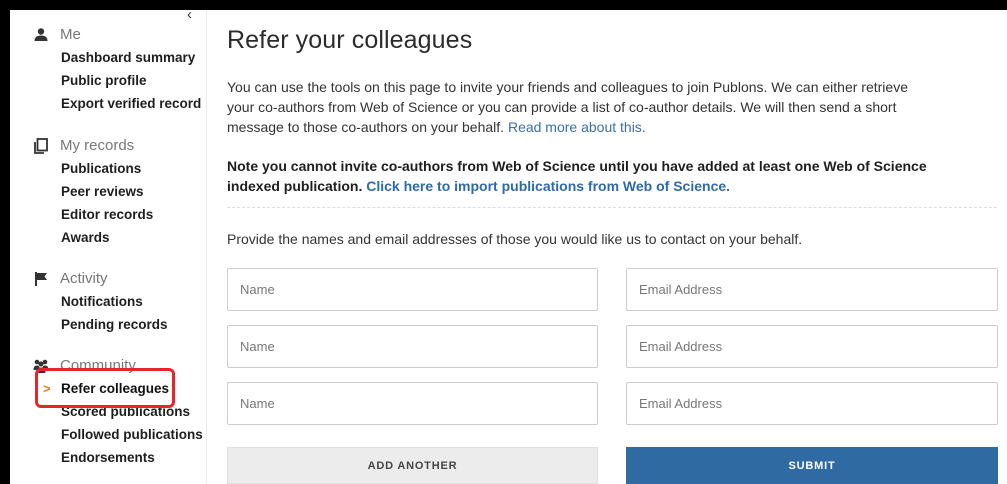  What do you see at coordinates (194, 16) in the screenshot?
I see `collapse-sidebar-button: ‹` at bounding box center [194, 16].